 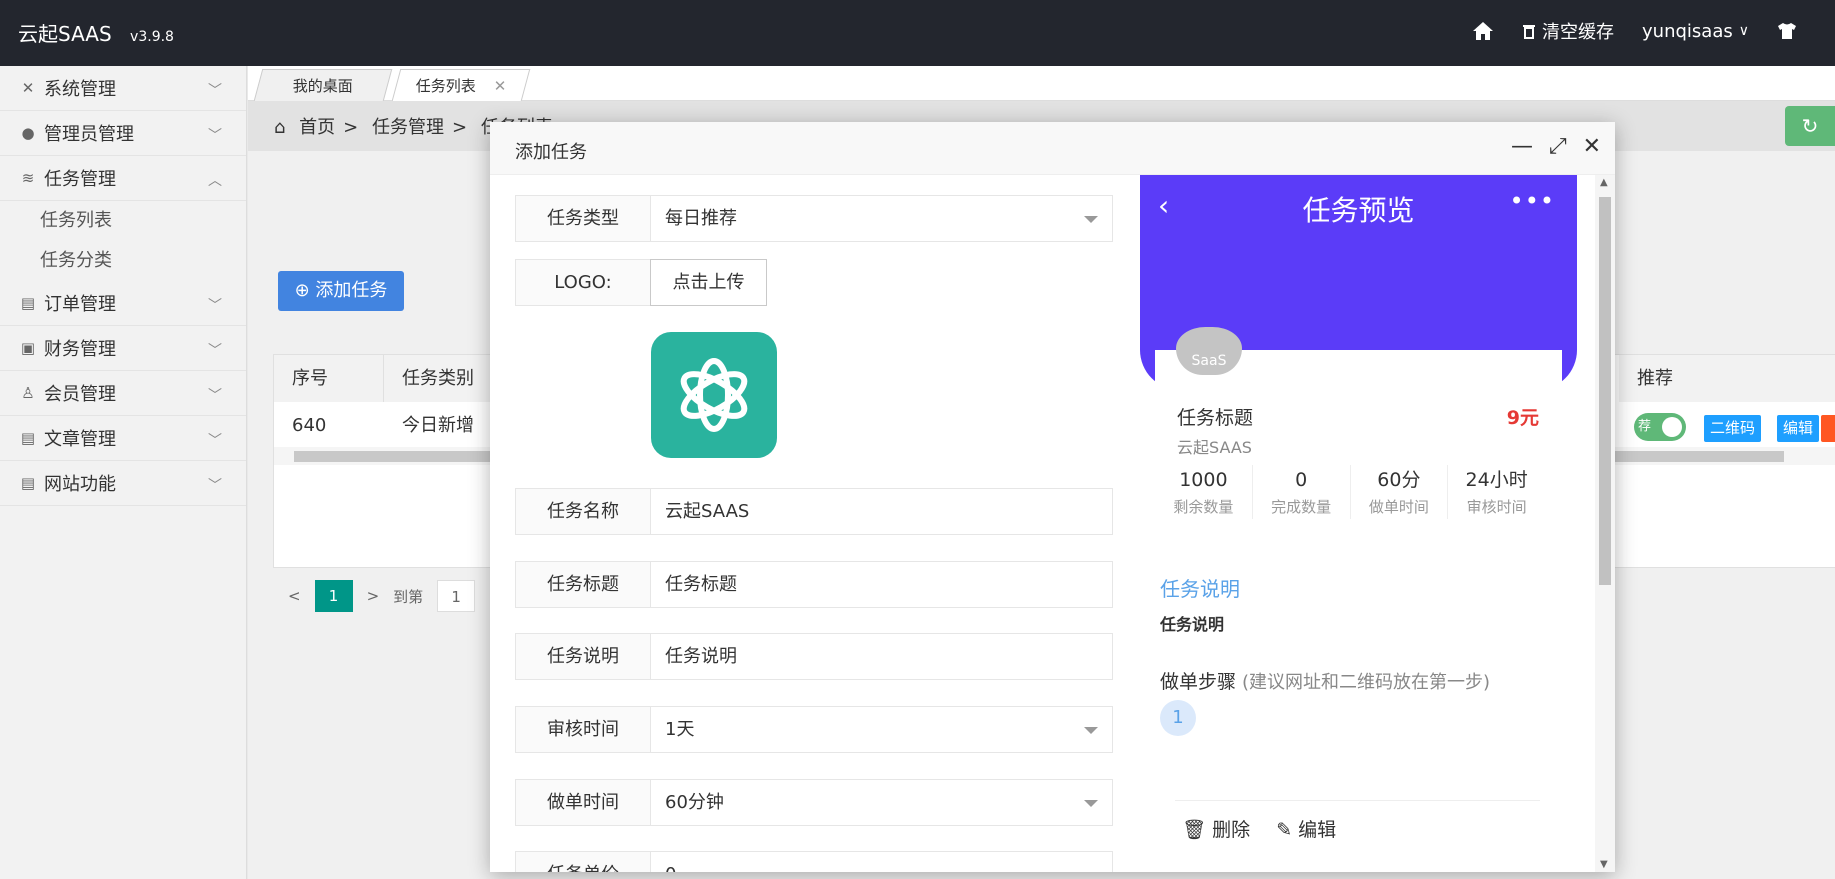 I want to click on form-row-price: 任务单价 0, so click(x=814, y=861).